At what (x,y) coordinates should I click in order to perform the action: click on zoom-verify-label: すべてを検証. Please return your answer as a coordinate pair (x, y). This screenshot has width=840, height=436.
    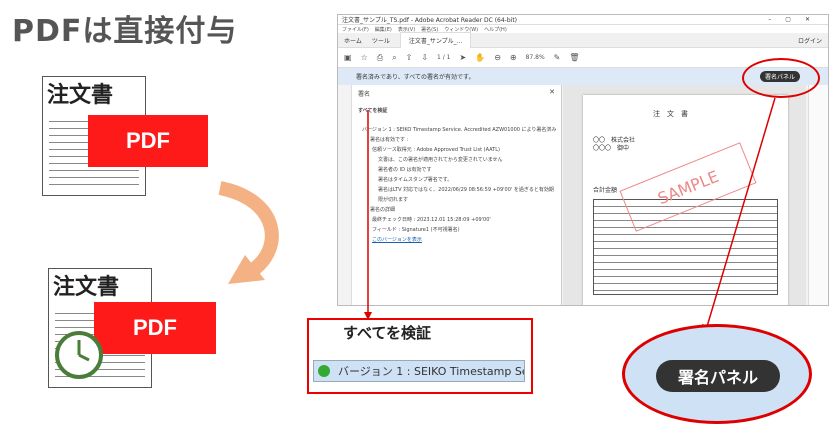
    Looking at the image, I should click on (387, 332).